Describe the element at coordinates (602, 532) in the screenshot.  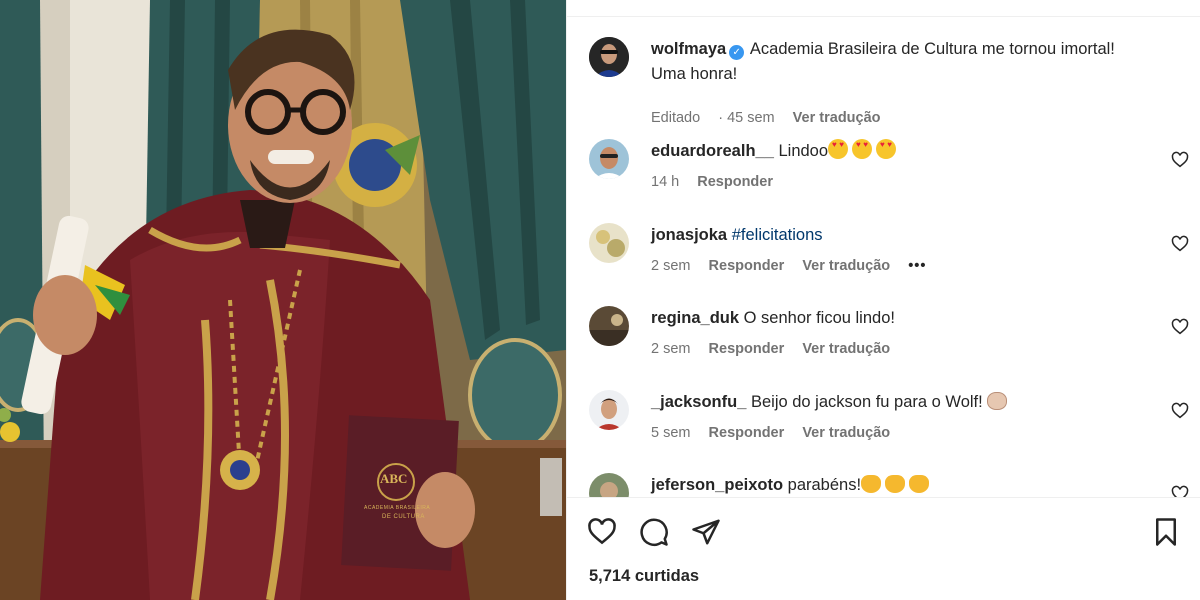
I see `heart-icon` at that location.